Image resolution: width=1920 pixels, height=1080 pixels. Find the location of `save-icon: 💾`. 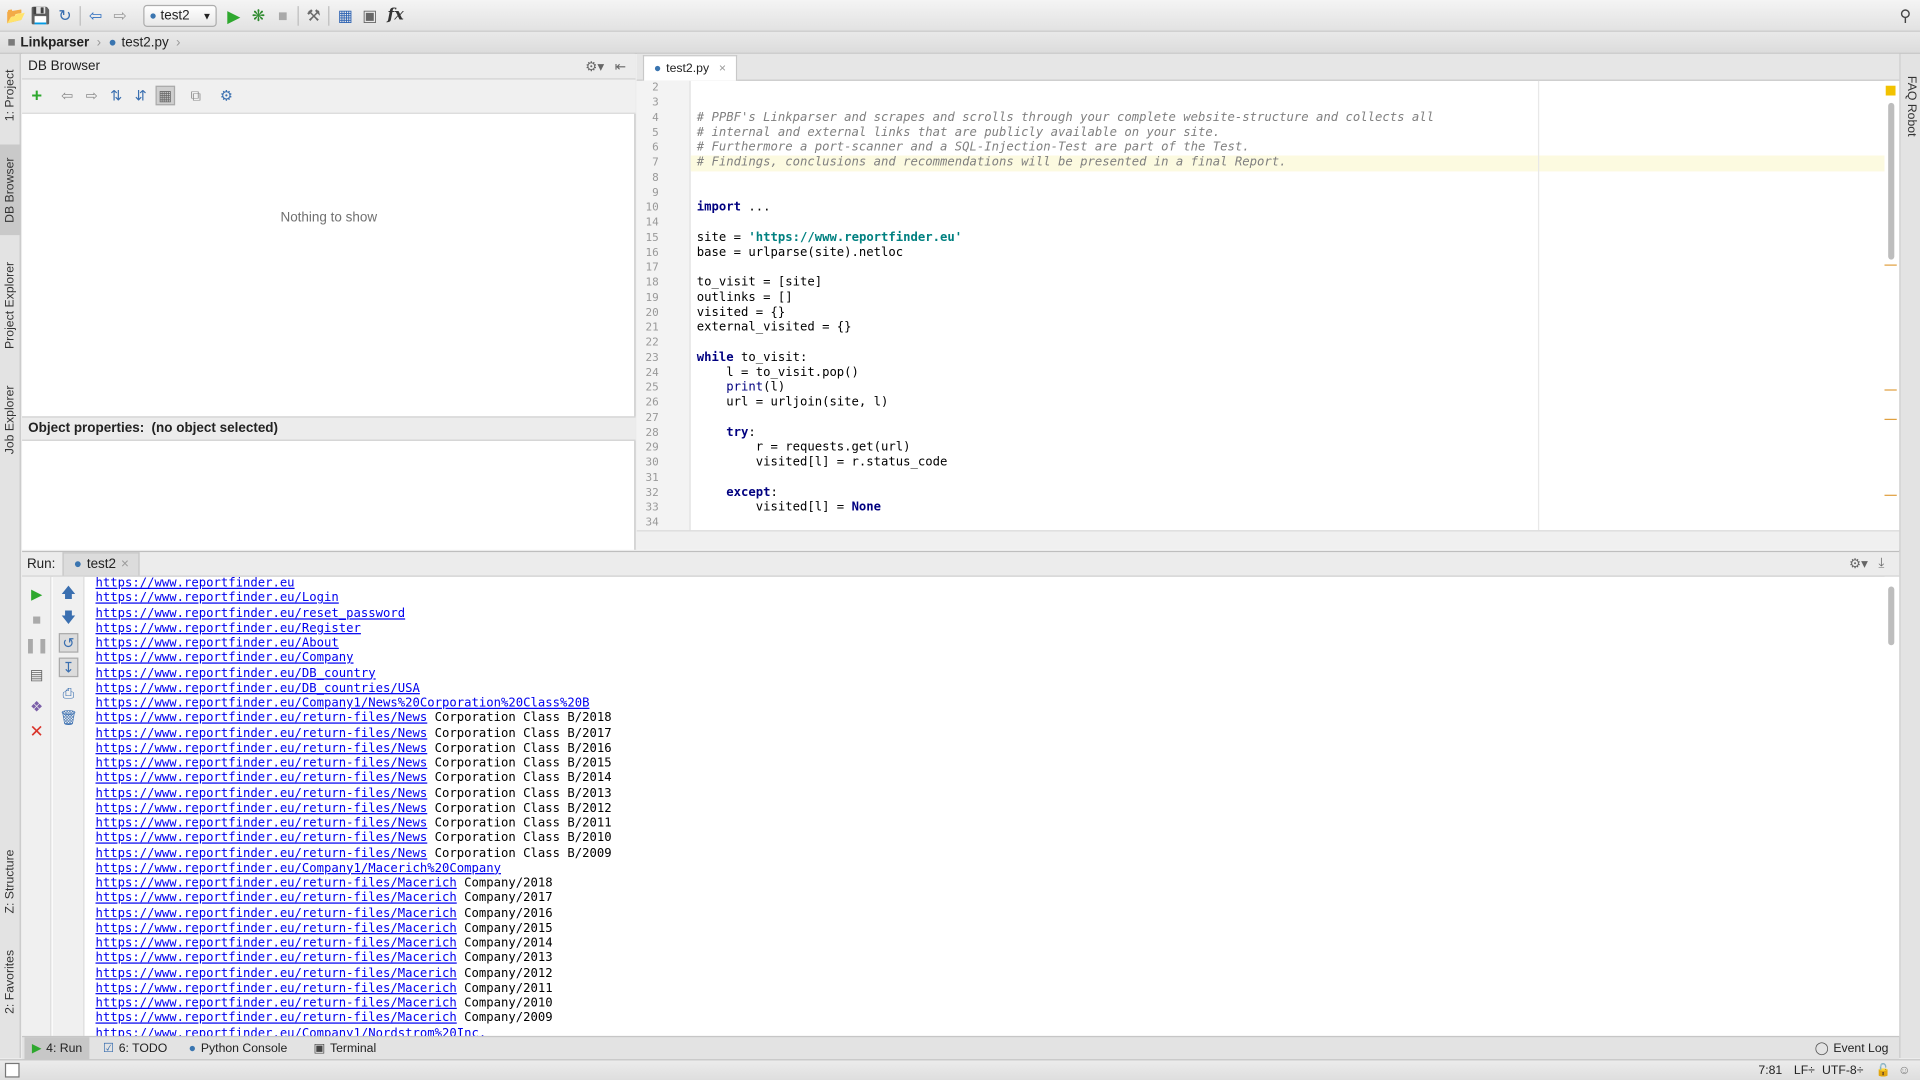

save-icon: 💾 is located at coordinates (40, 16).